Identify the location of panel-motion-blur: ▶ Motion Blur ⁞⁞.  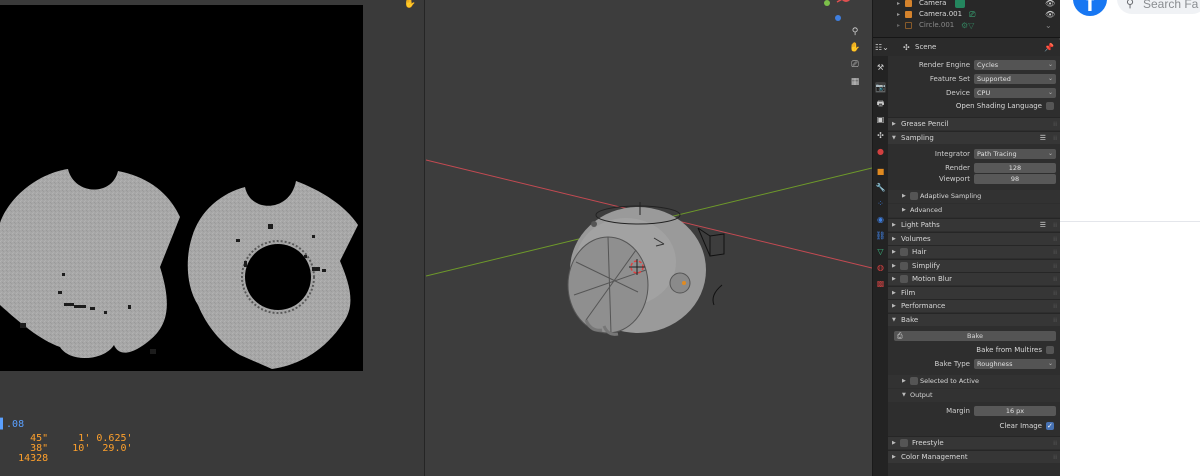
(974, 278).